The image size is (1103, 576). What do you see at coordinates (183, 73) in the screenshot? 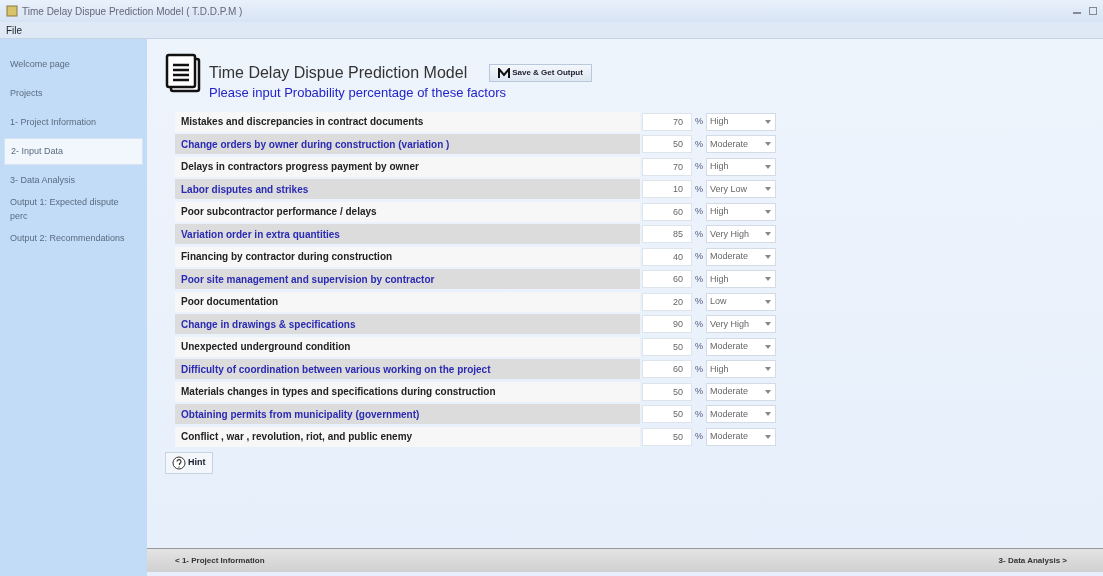
I see `document-icon` at bounding box center [183, 73].